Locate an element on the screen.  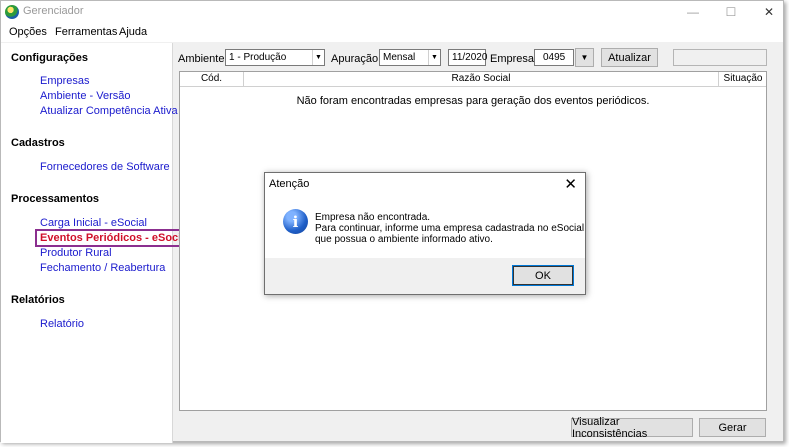
dialog-message-line-3: que possua o ambiente informado ativo. is located at coordinates (404, 239).